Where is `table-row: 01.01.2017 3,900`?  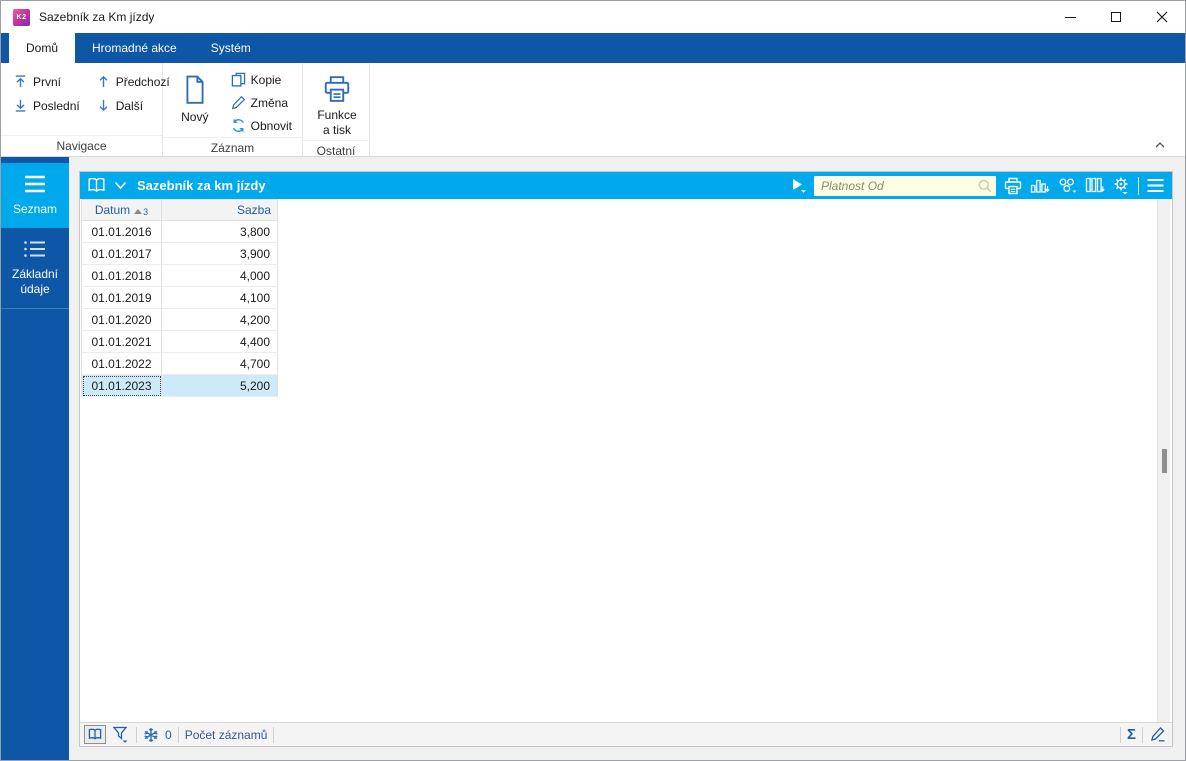
table-row: 01.01.2017 3,900 is located at coordinates (179, 253).